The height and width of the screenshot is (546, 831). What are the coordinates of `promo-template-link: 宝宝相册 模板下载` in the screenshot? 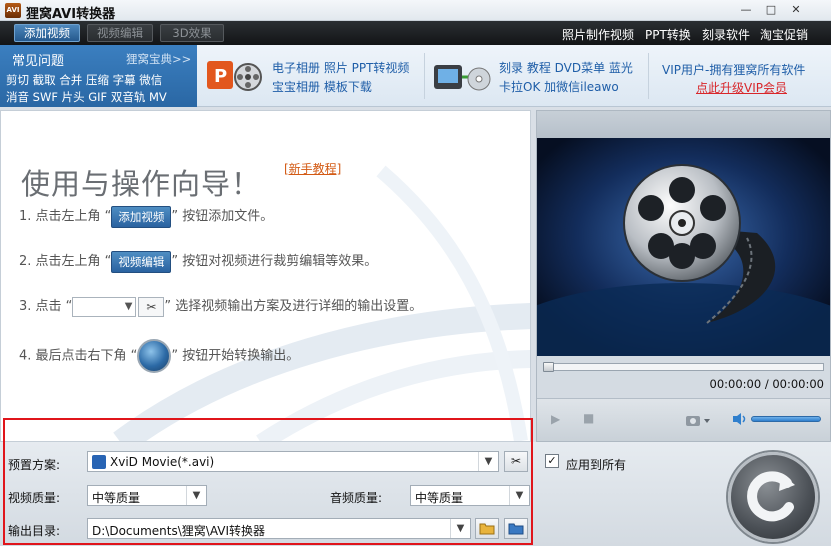 It's located at (322, 86).